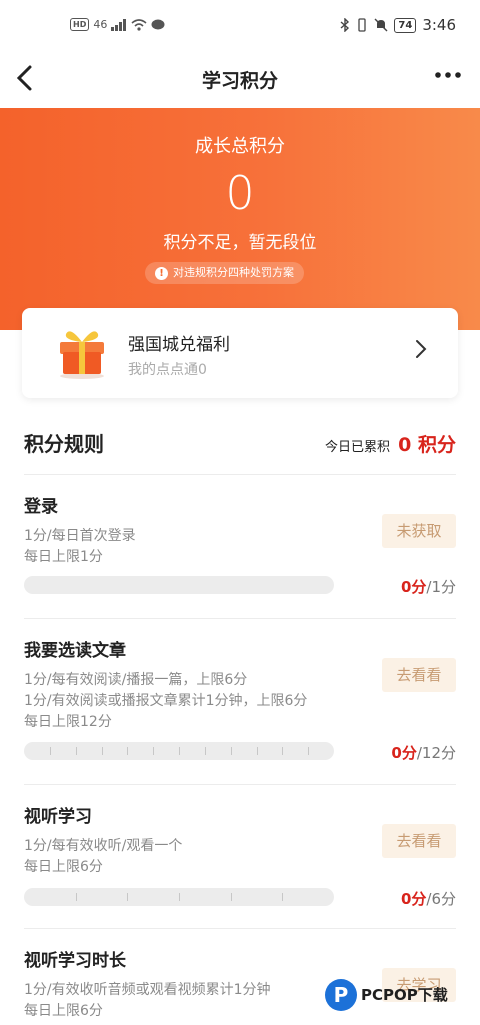 Image resolution: width=480 pixels, height=1025 pixels. I want to click on gift-icon, so click(82, 355).